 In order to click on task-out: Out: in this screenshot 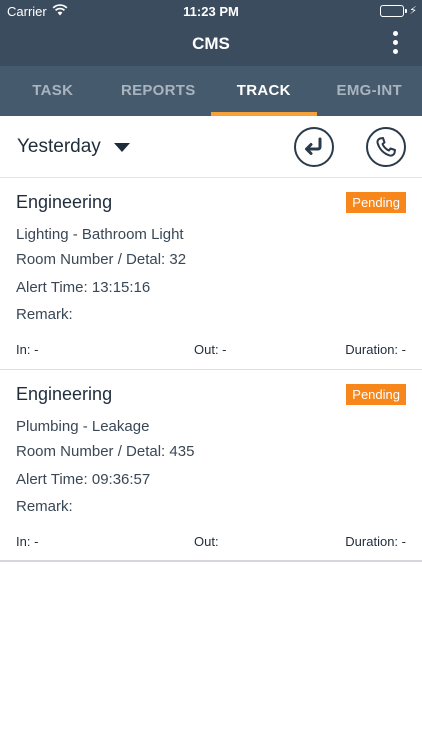, I will do `click(206, 541)`.